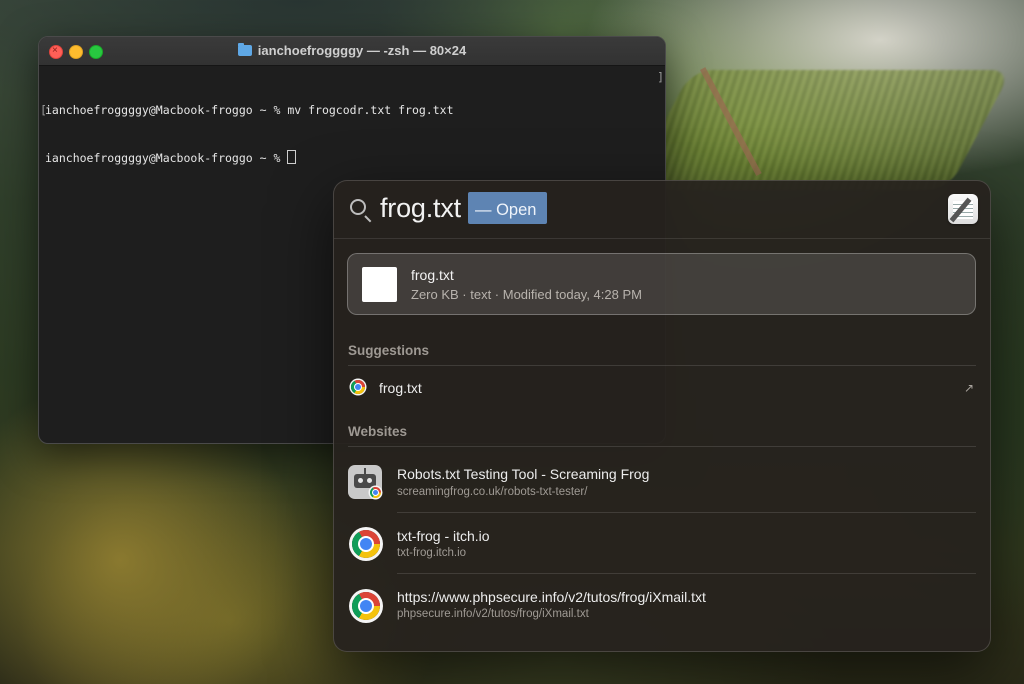 The height and width of the screenshot is (684, 1024). I want to click on terminal-line-2: ianchoefroggggy@Macbook-froggo ~ %, so click(352, 158).